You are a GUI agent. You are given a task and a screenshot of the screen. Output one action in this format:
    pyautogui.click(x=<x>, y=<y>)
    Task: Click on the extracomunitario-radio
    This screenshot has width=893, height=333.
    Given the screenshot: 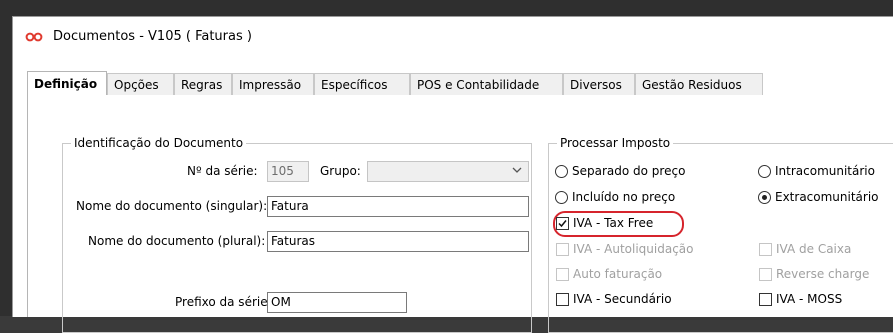 What is the action you would take?
    pyautogui.click(x=764, y=197)
    